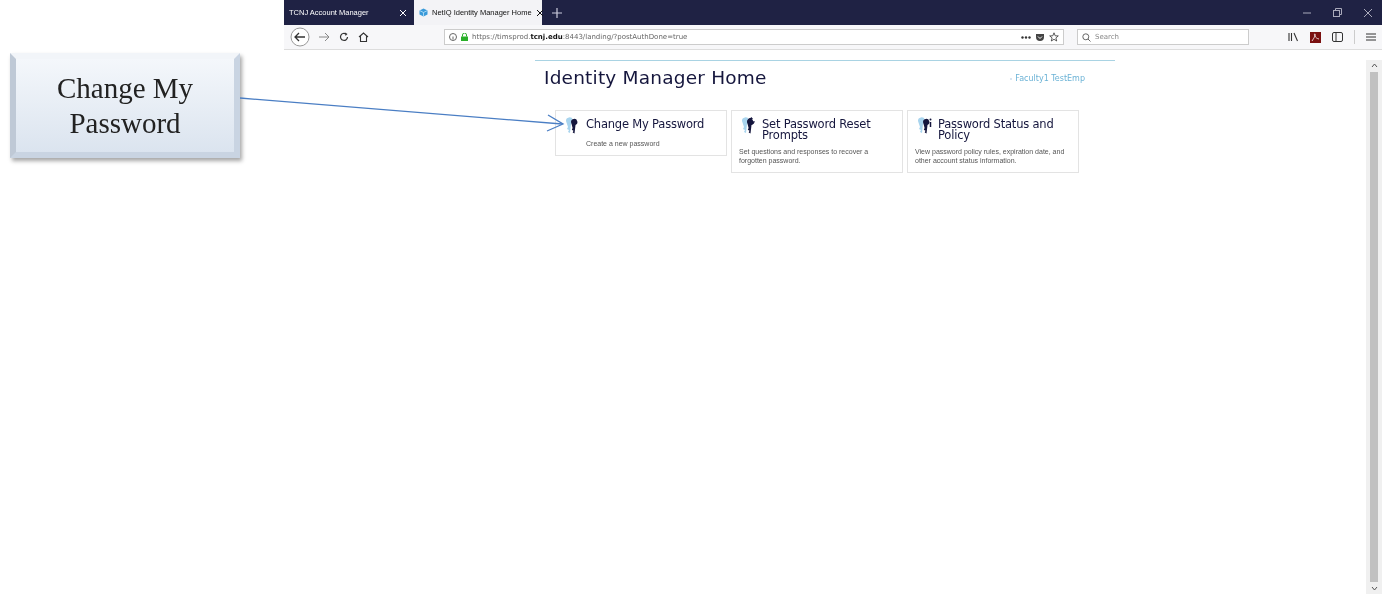  What do you see at coordinates (924, 126) in the screenshot?
I see `keys-info-icon` at bounding box center [924, 126].